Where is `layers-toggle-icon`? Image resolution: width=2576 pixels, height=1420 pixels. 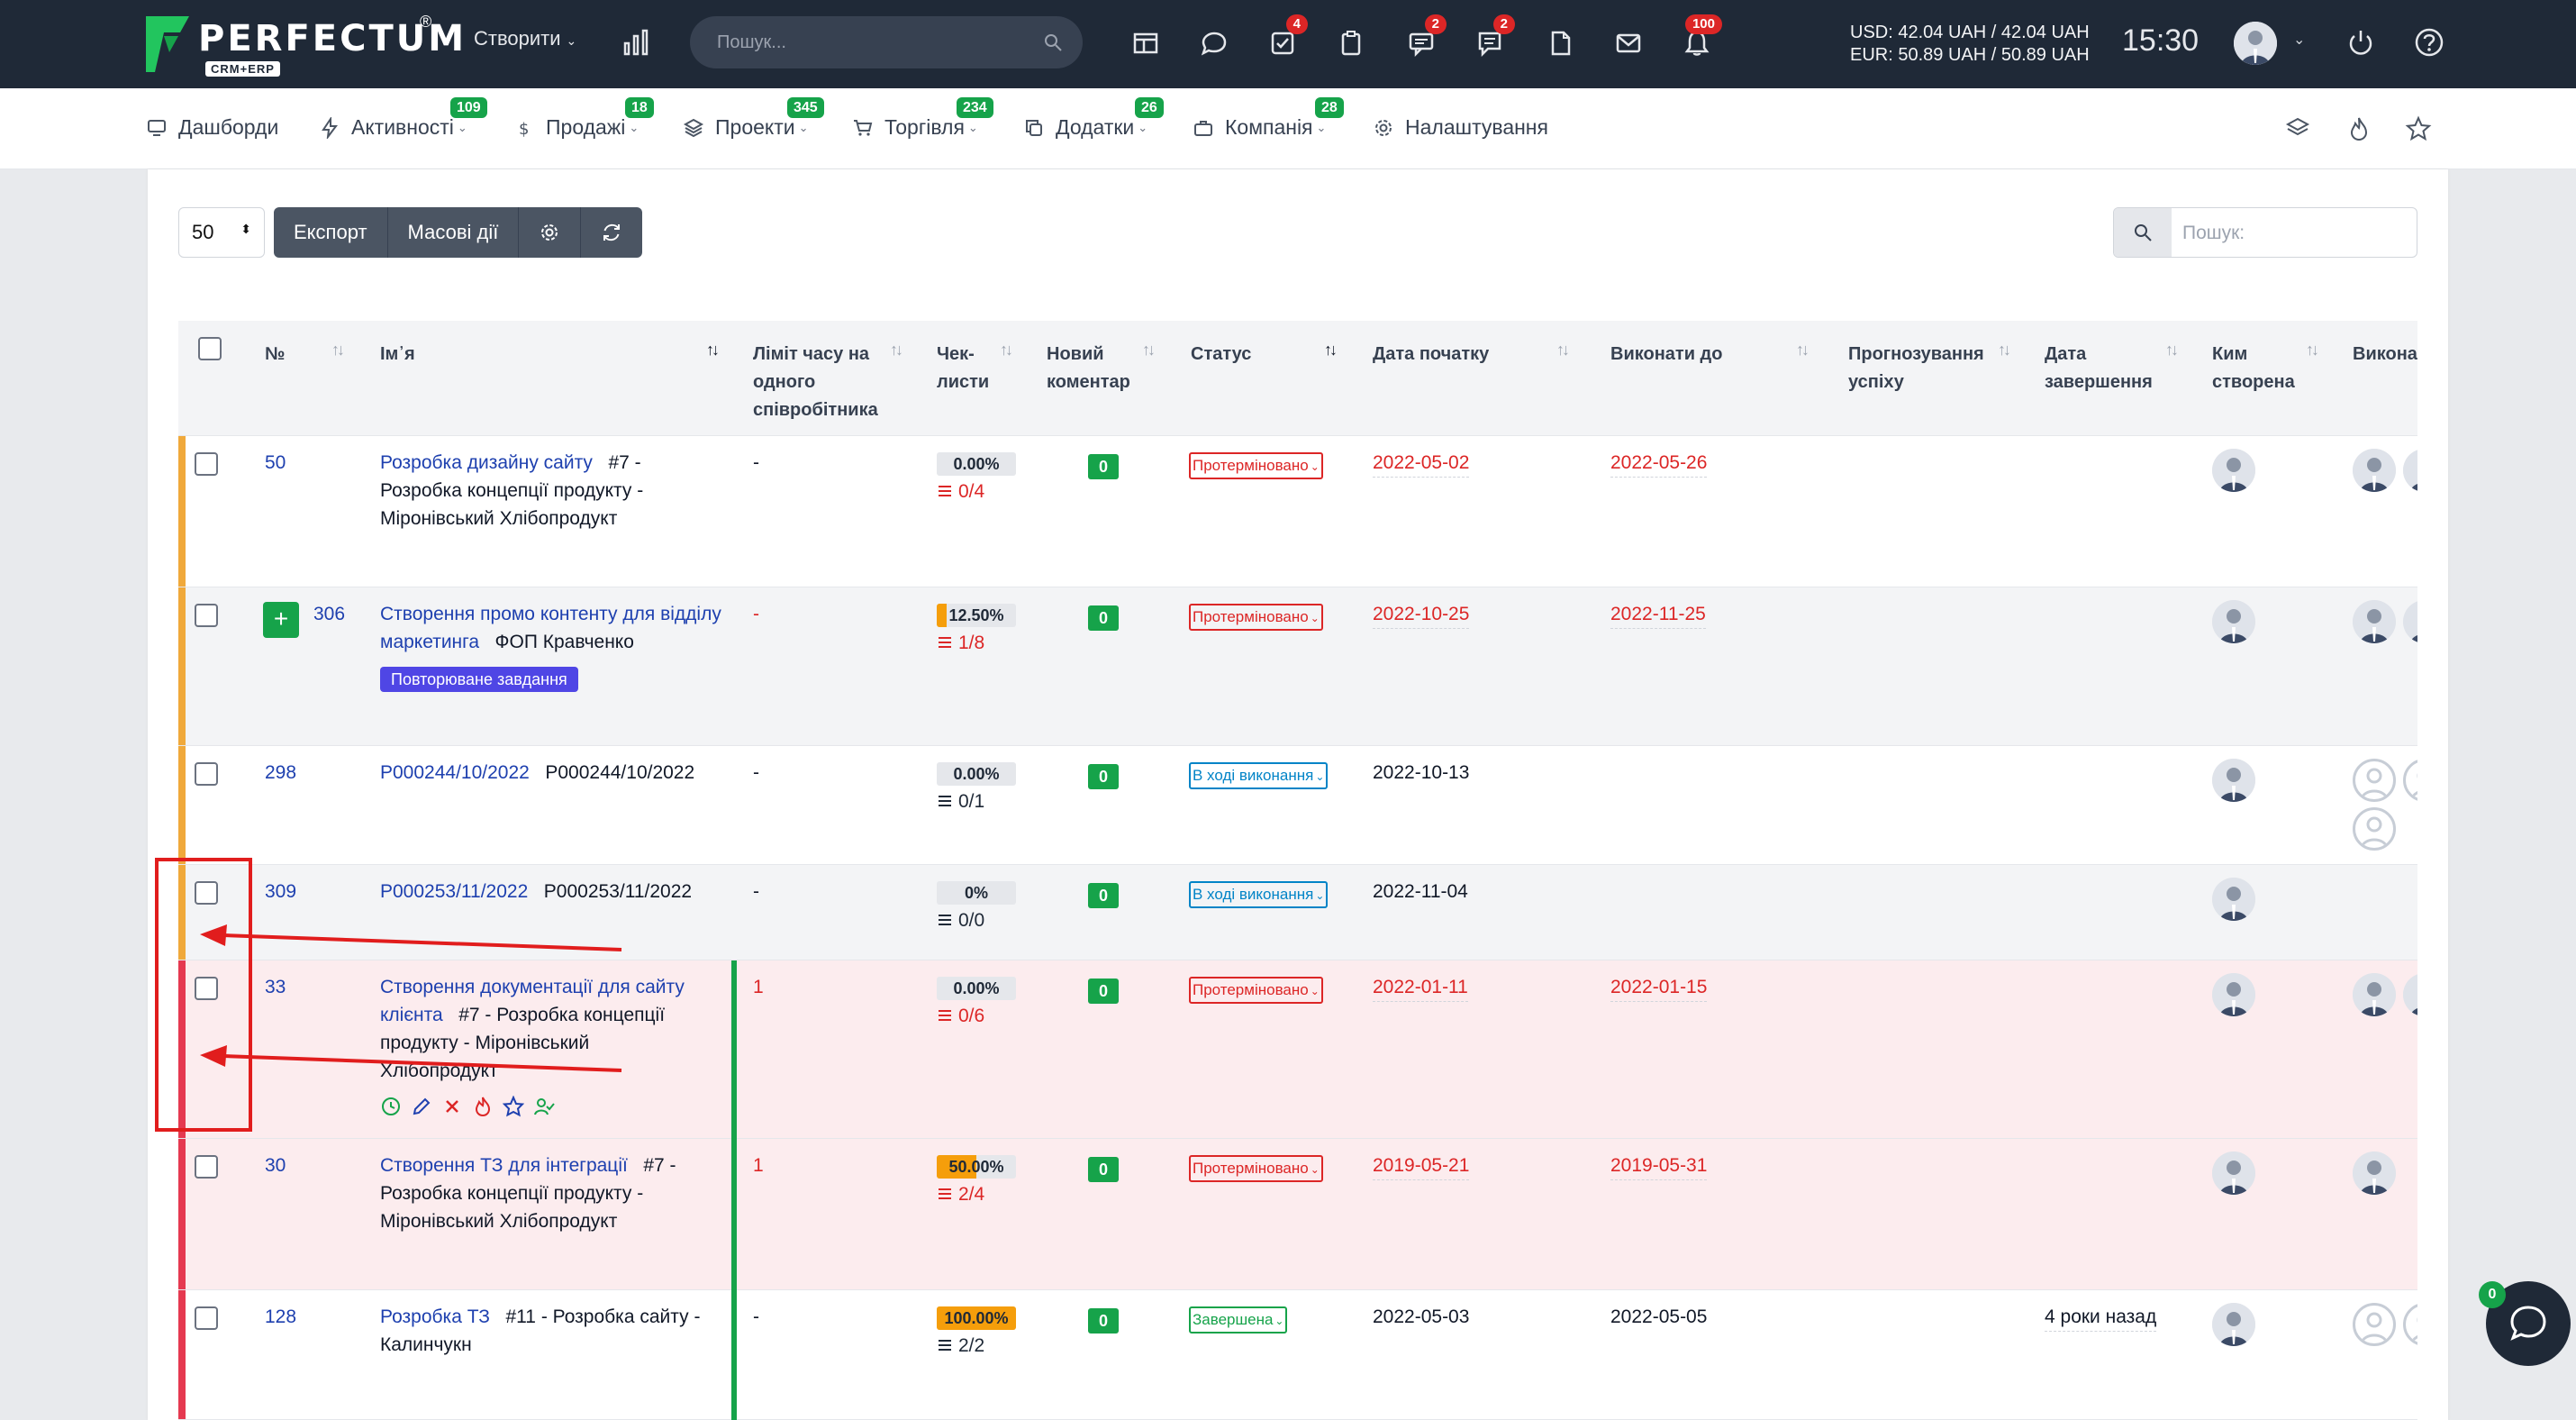 layers-toggle-icon is located at coordinates (2297, 128).